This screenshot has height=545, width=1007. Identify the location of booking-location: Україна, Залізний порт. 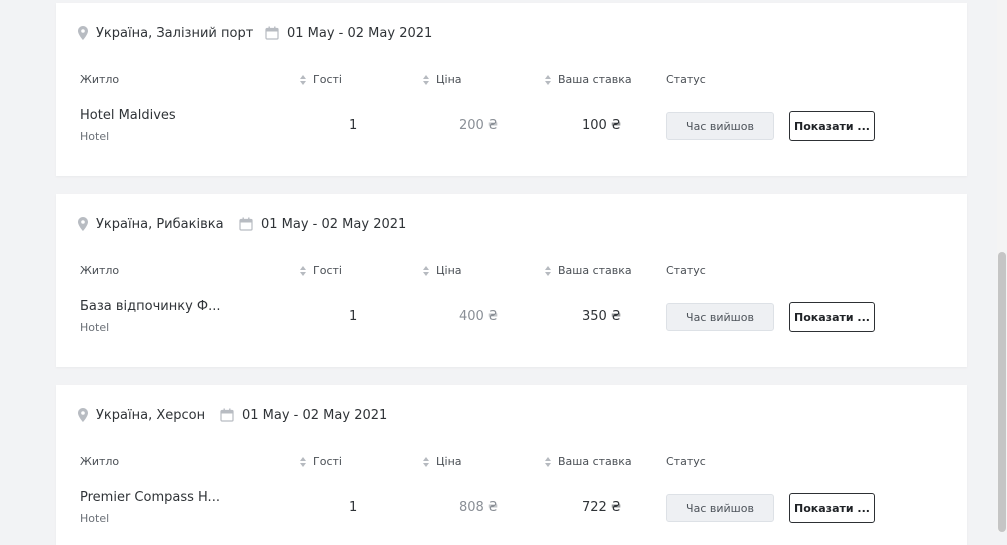
(165, 33).